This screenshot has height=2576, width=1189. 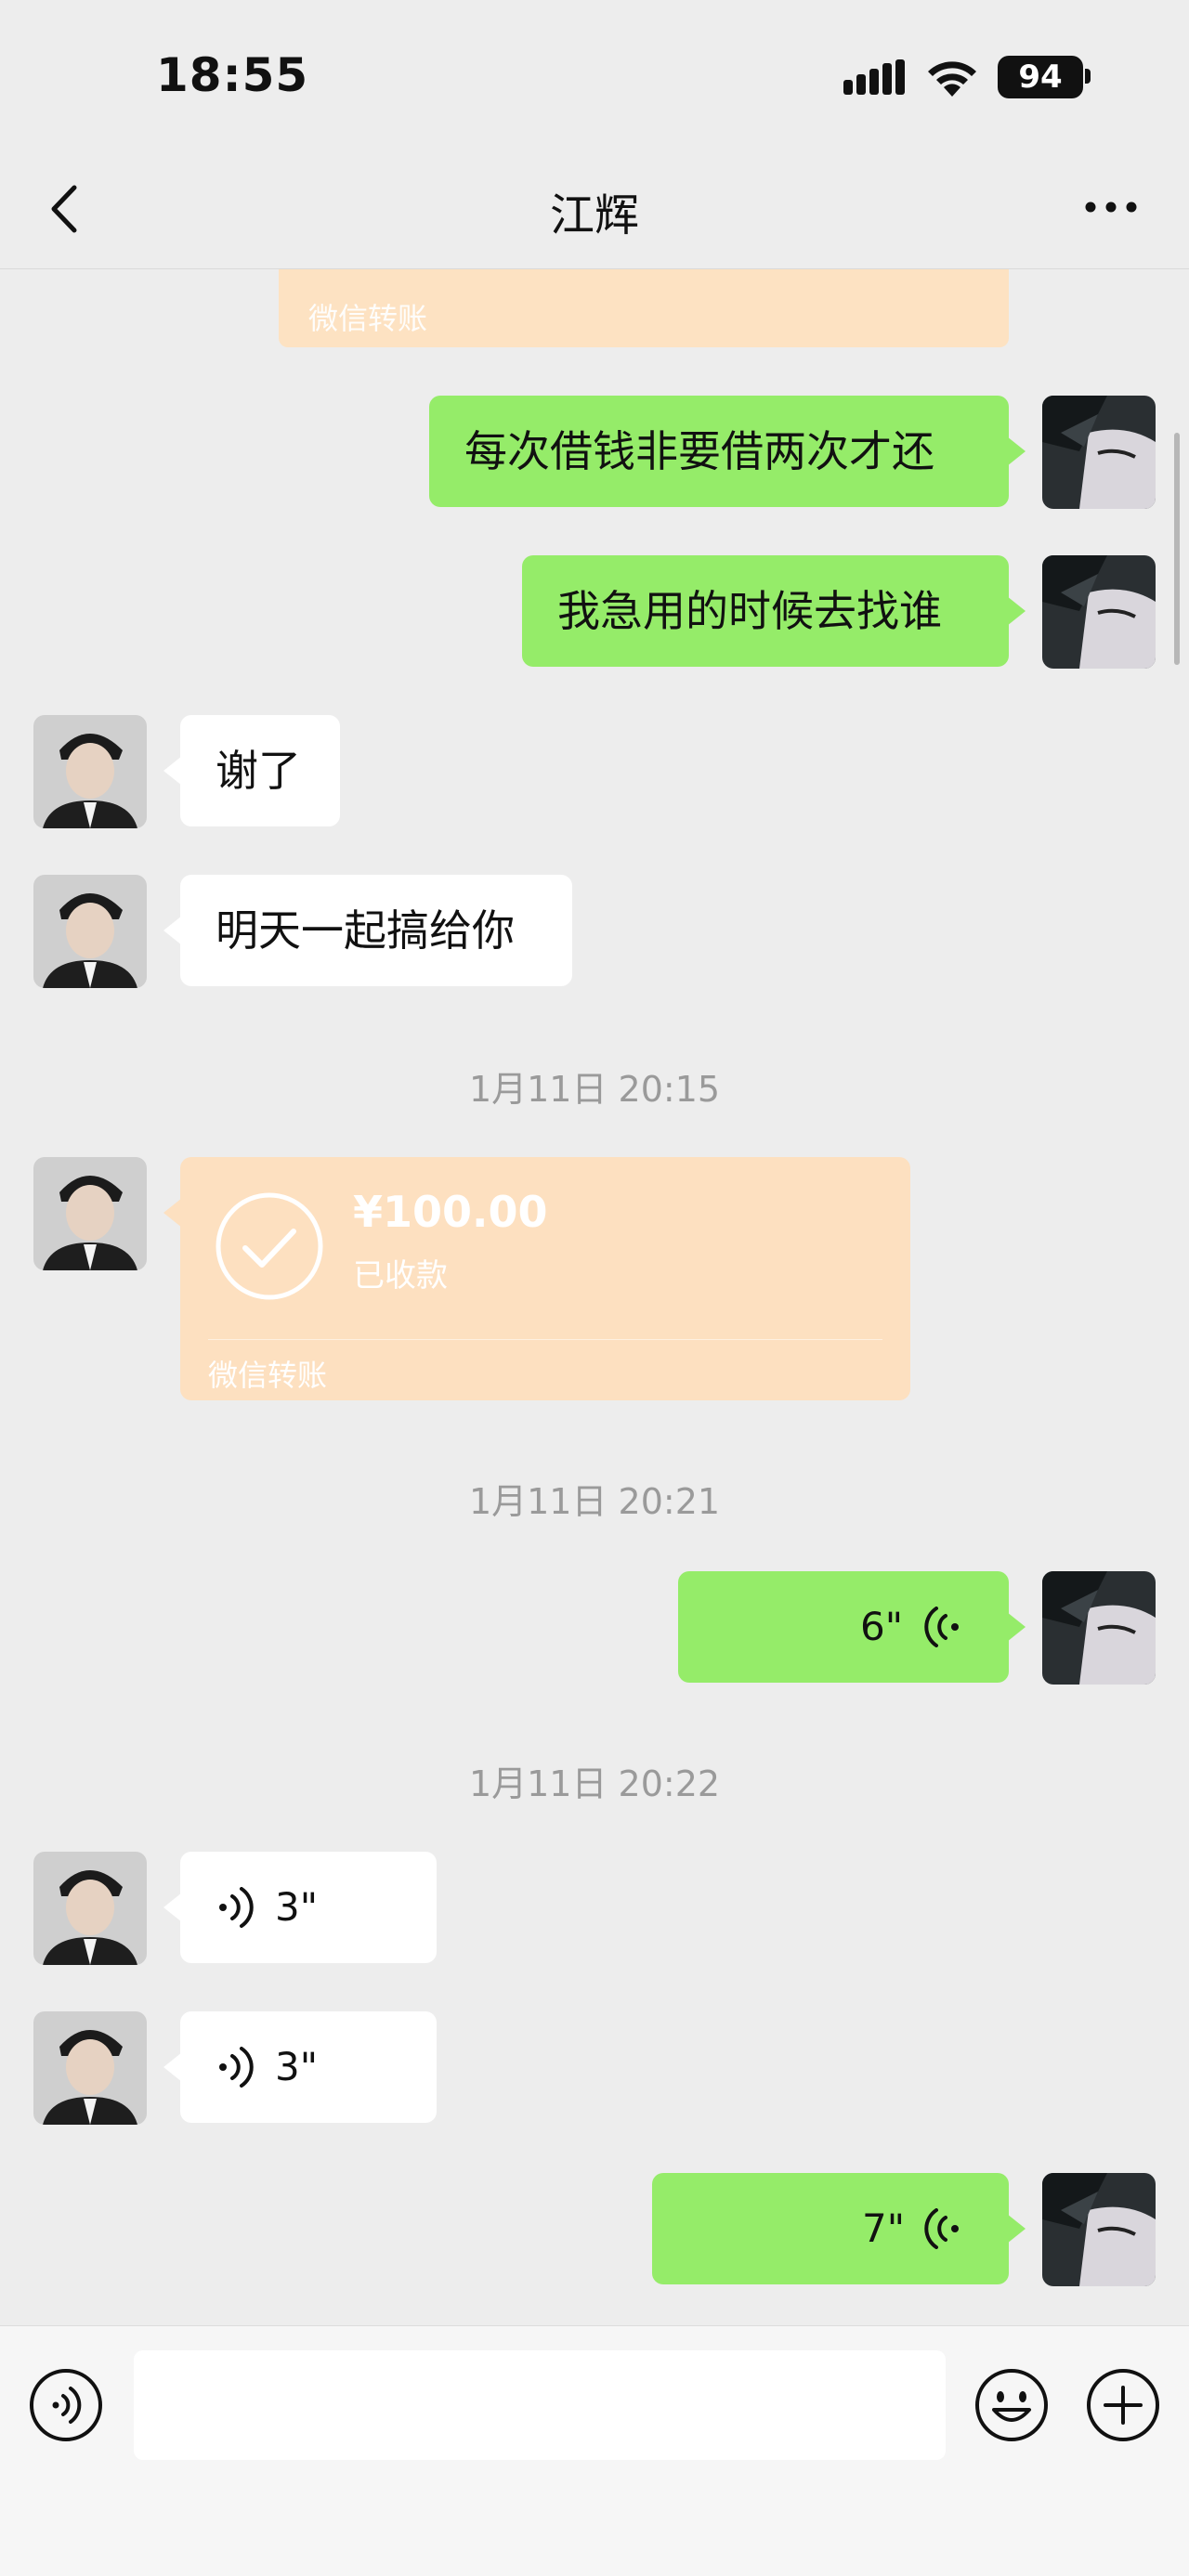 I want to click on chat-title: 江辉, so click(x=594, y=215).